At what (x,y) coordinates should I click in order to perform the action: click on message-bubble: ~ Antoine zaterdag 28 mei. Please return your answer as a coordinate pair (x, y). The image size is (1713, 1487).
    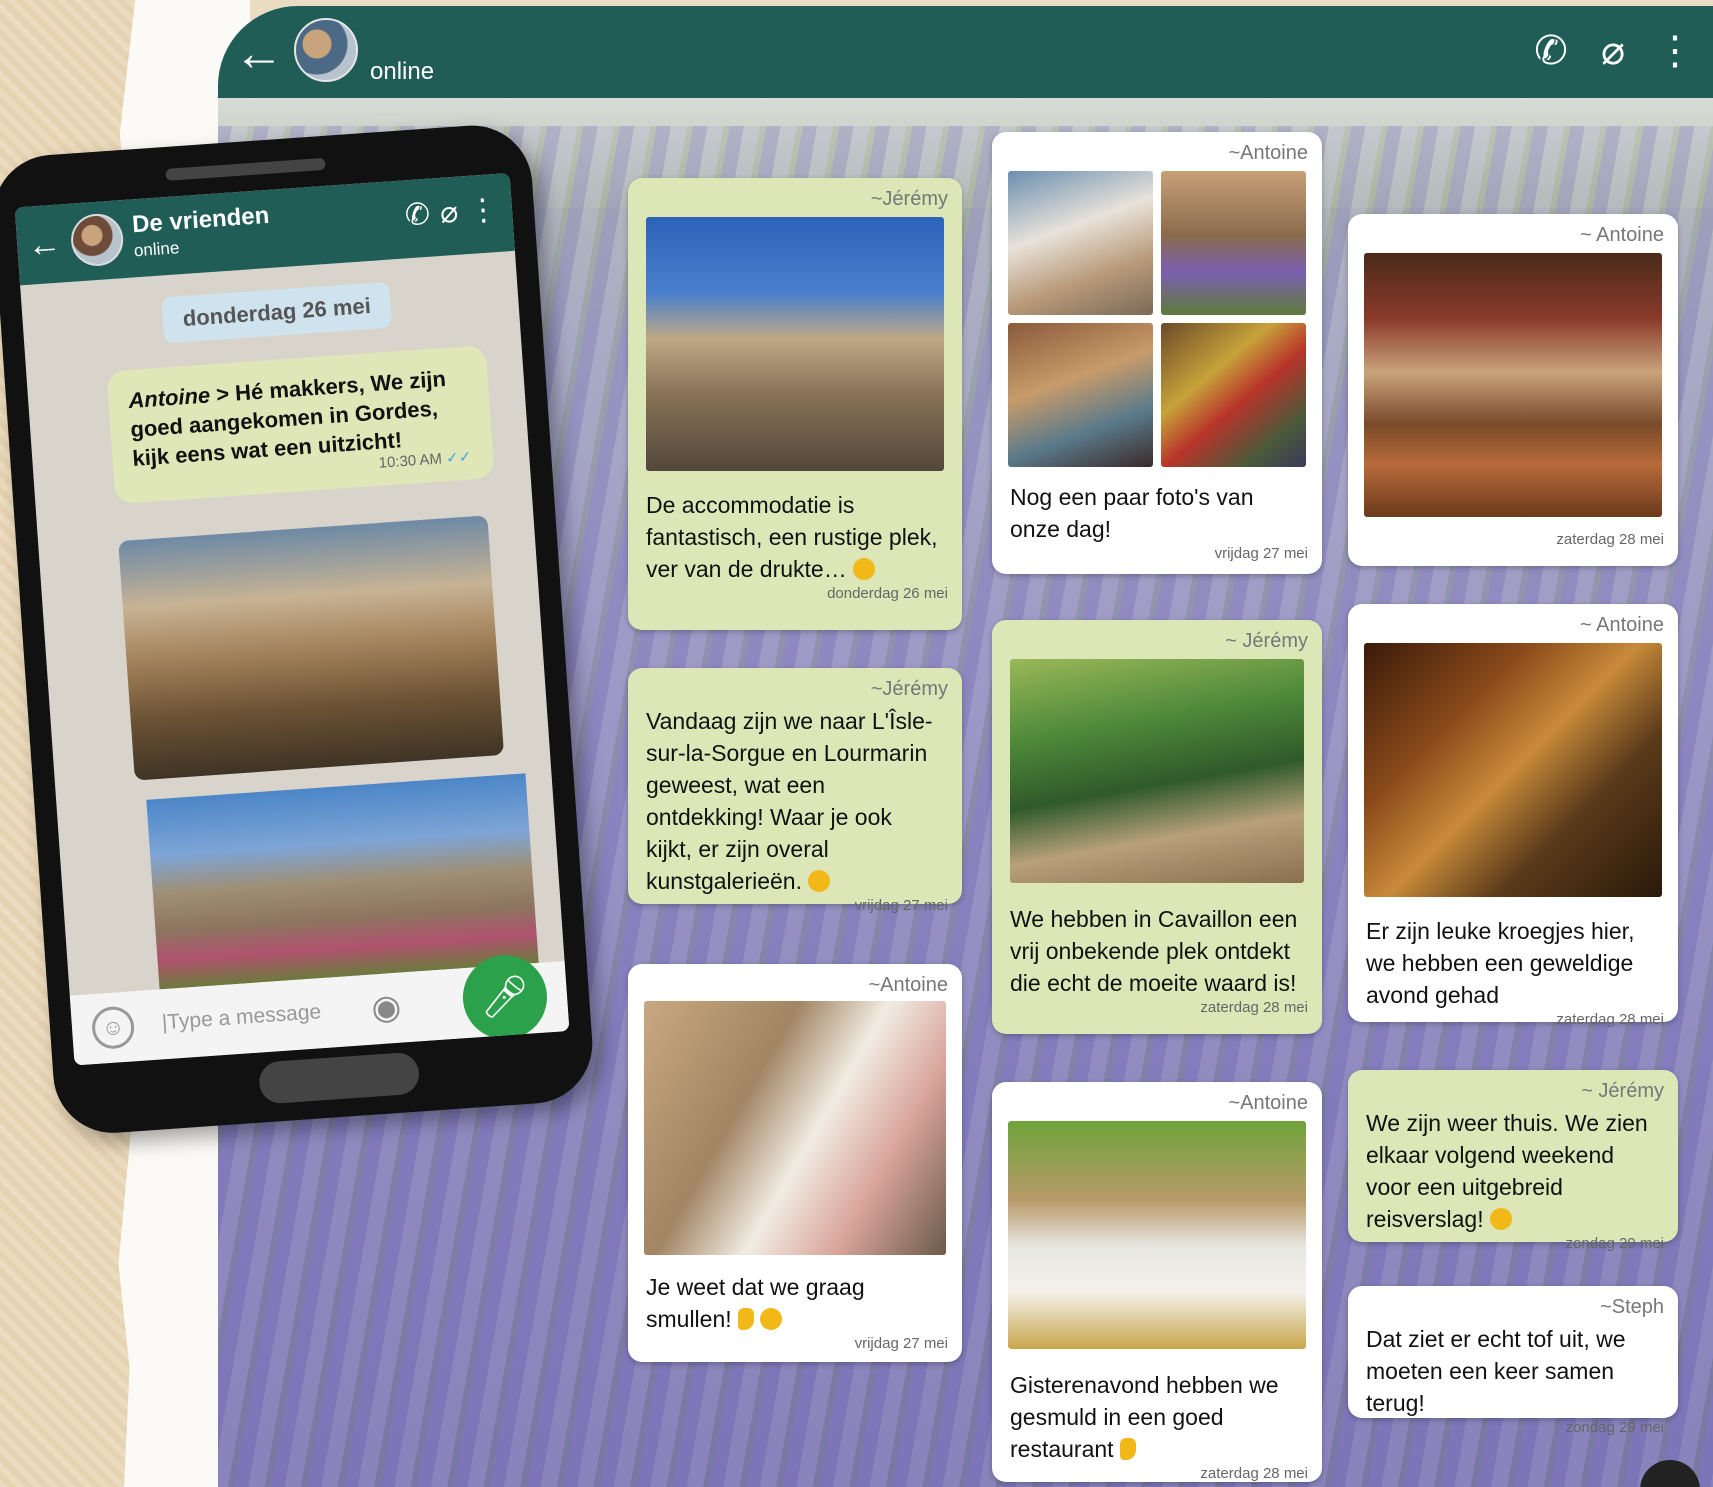
    Looking at the image, I should click on (1513, 390).